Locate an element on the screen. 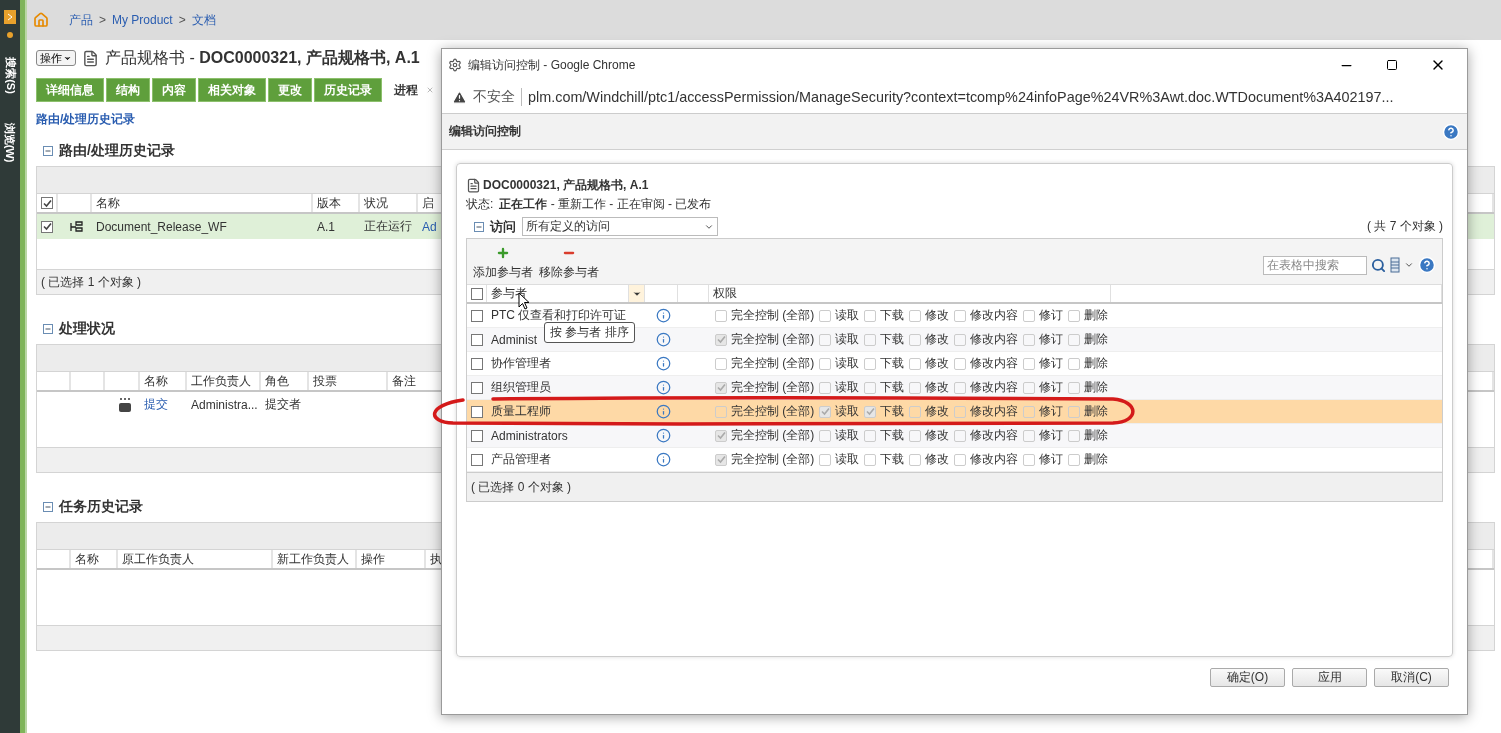 This screenshot has width=1501, height=733. column-header: 权限 is located at coordinates (910, 293).